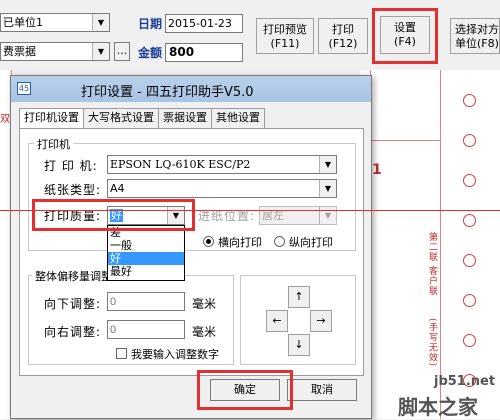 Image resolution: width=500 pixels, height=420 pixels. What do you see at coordinates (5, 119) in the screenshot?
I see `doc-left-mark: 双` at bounding box center [5, 119].